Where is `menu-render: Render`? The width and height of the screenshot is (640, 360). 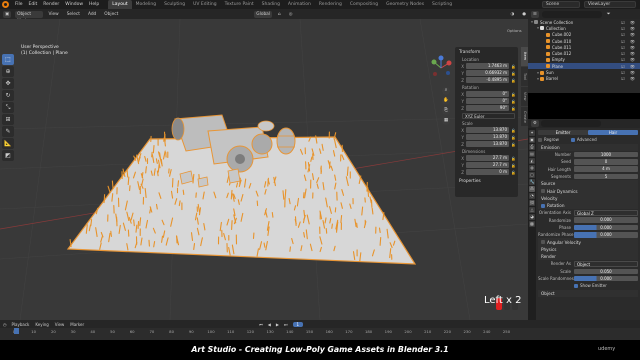
menu-render: Render is located at coordinates (51, 4).